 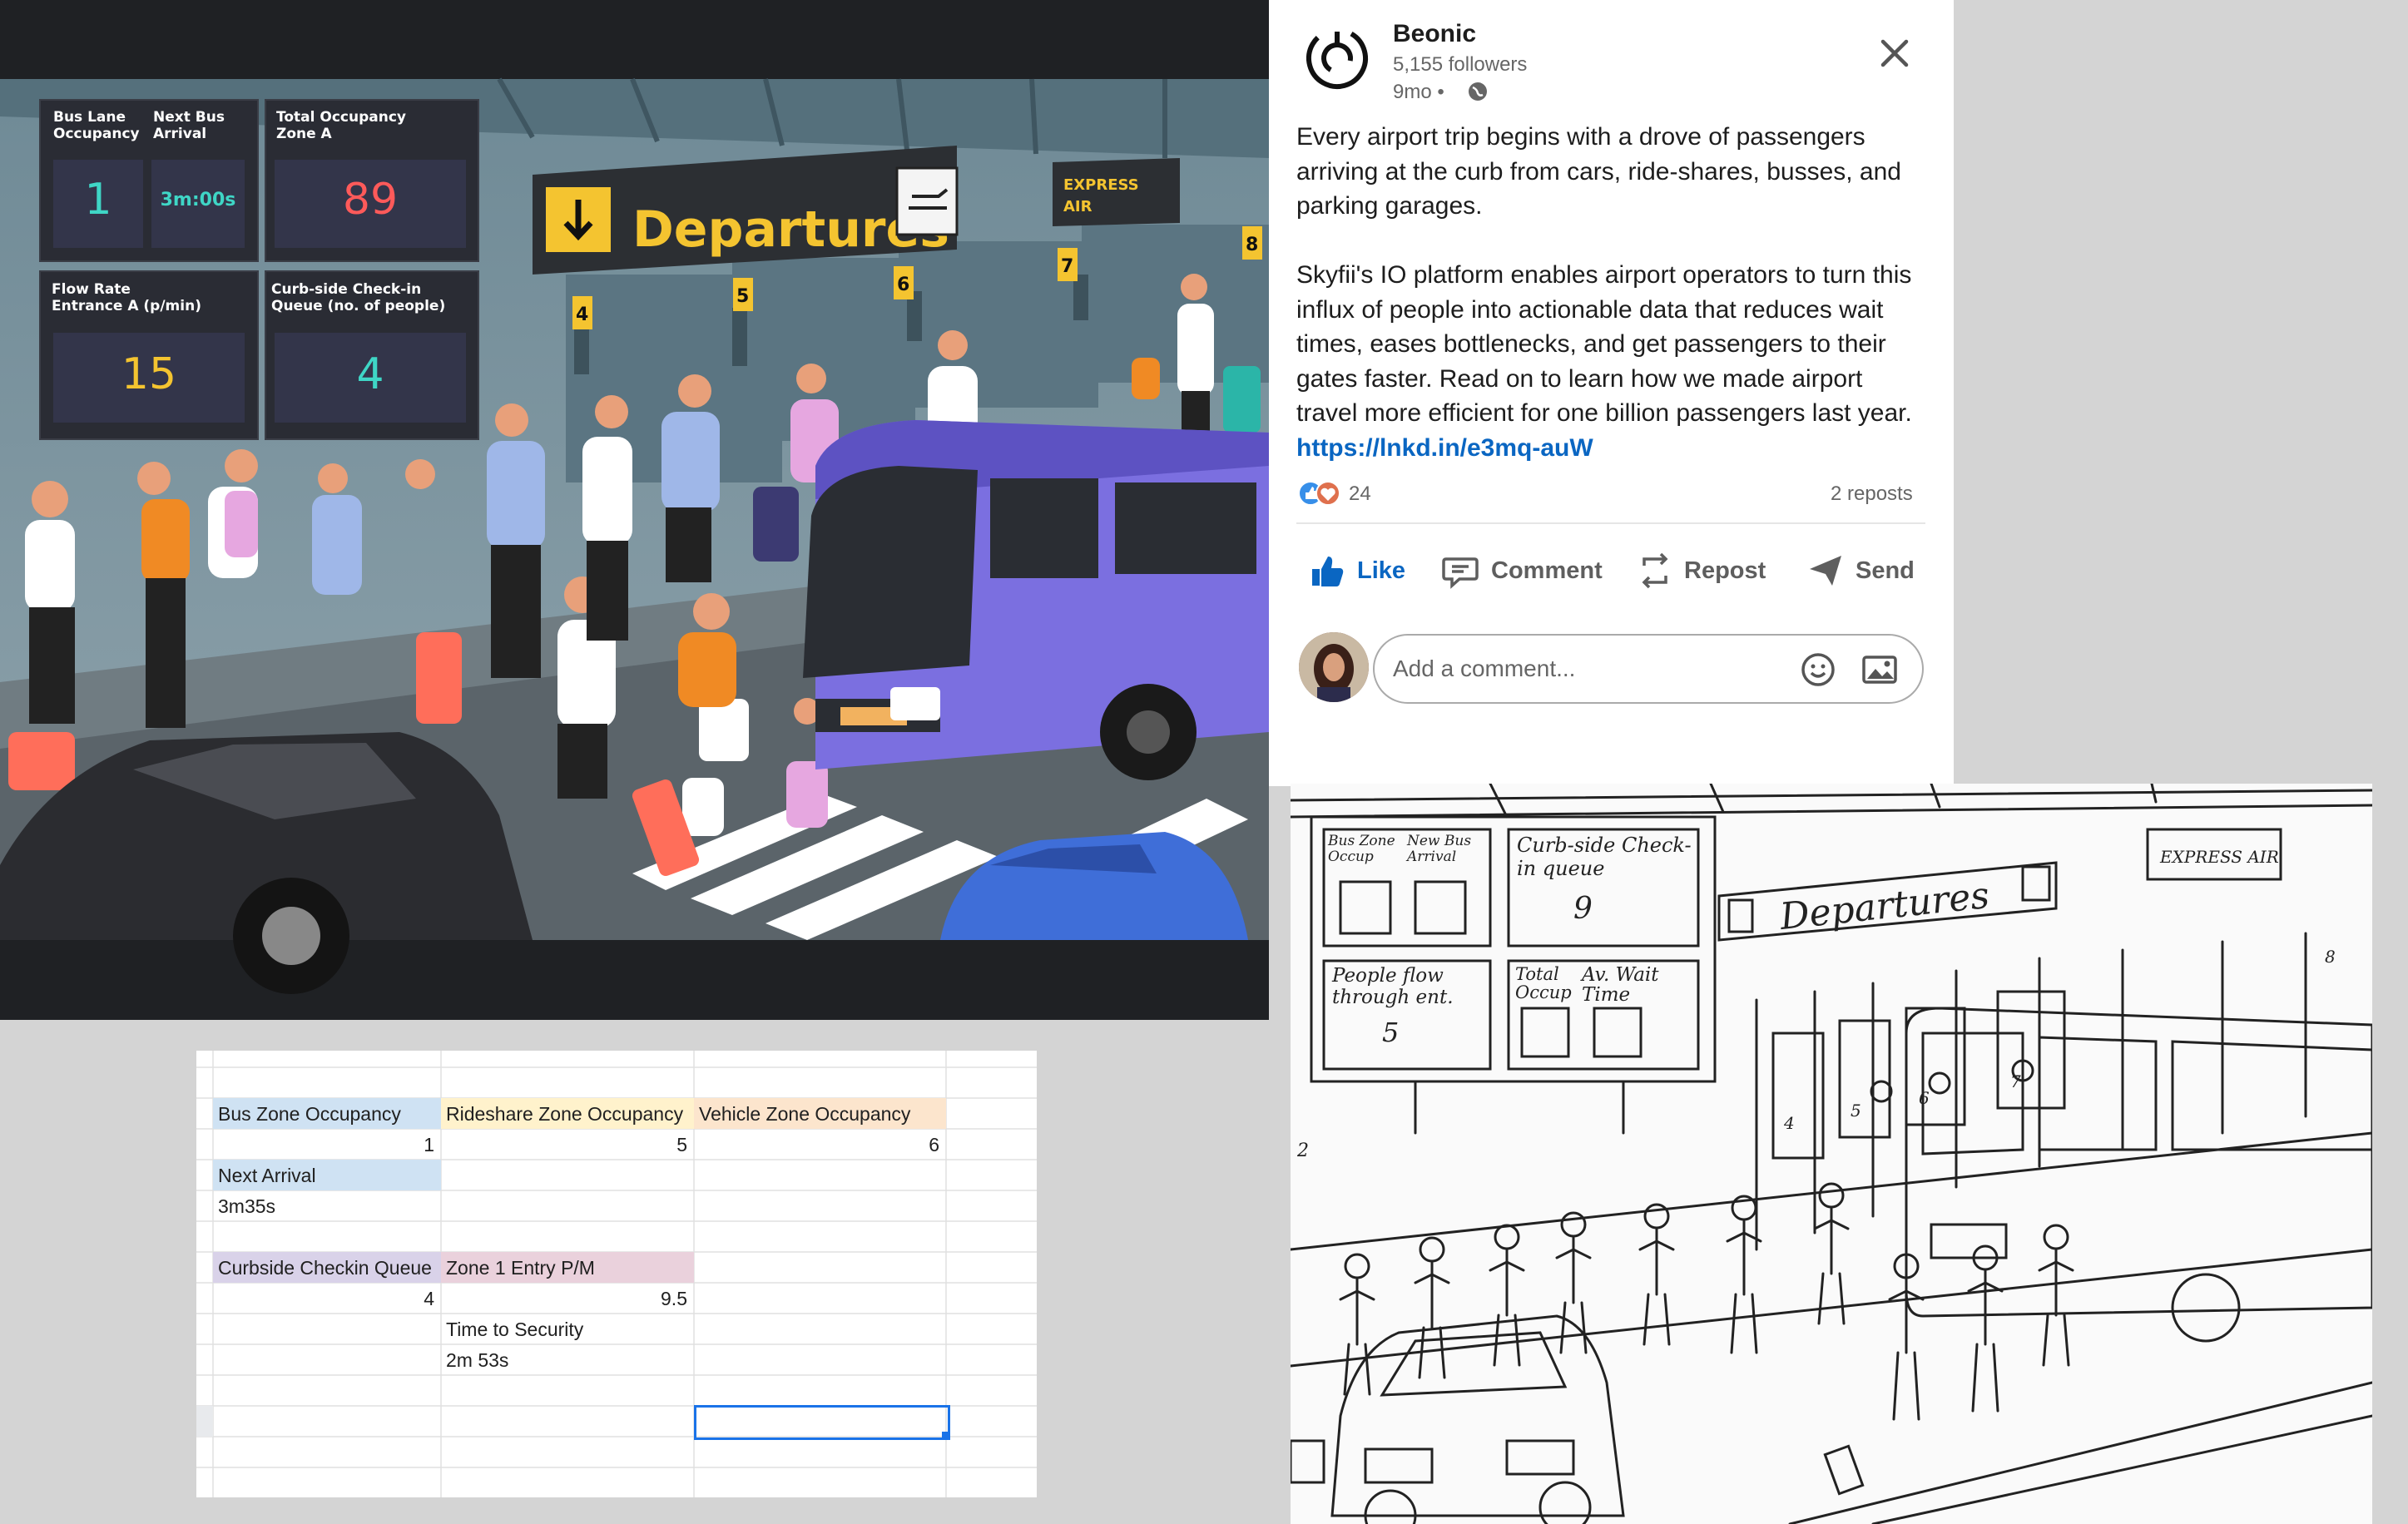 What do you see at coordinates (946, 1435) in the screenshot?
I see `fill-handle` at bounding box center [946, 1435].